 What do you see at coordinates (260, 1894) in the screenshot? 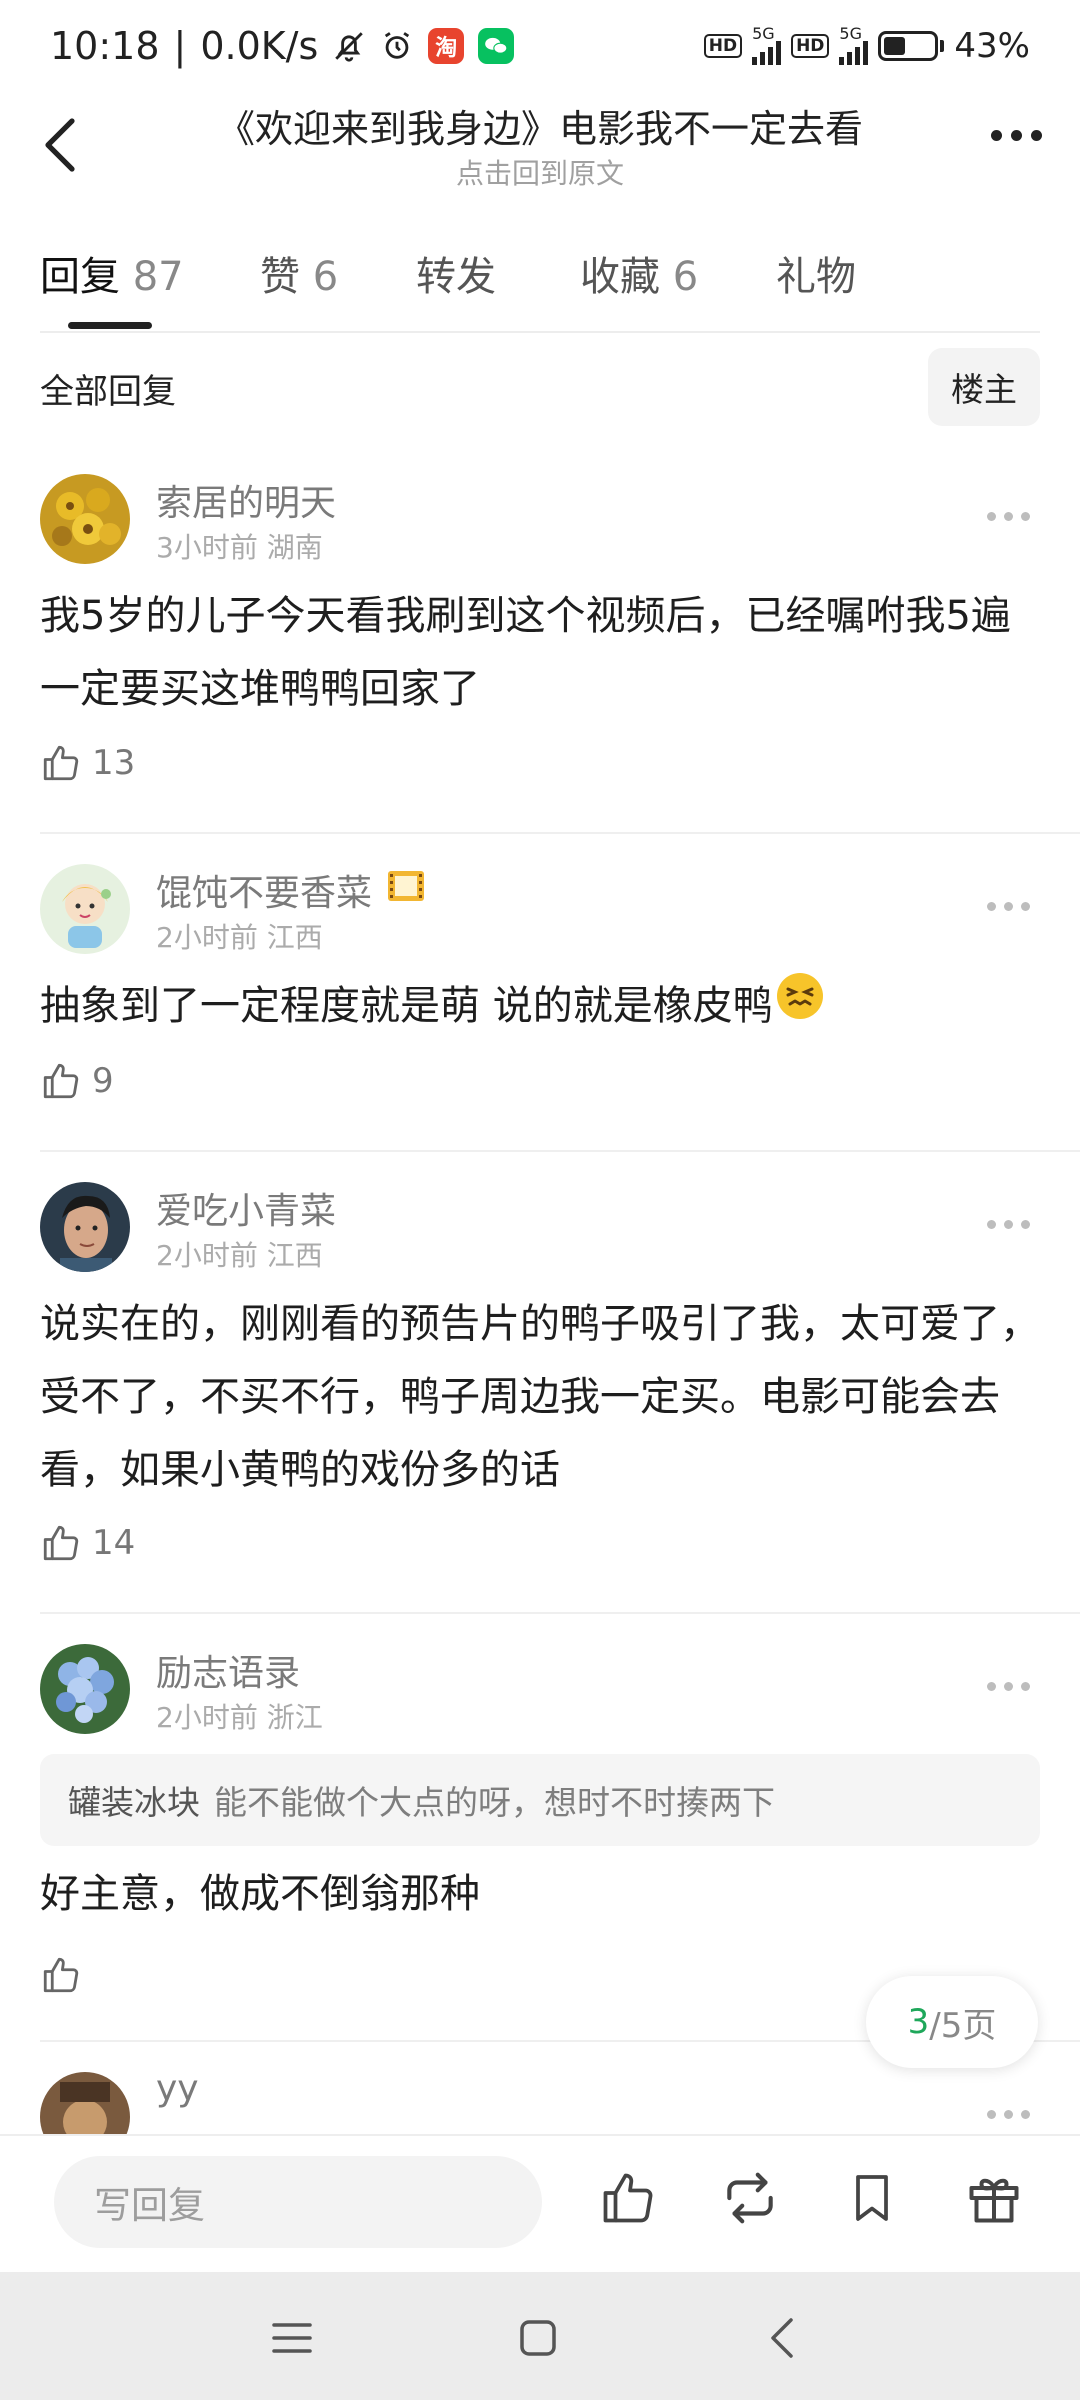
I see `comment-text: 好主意，做成不倒翁那种` at bounding box center [260, 1894].